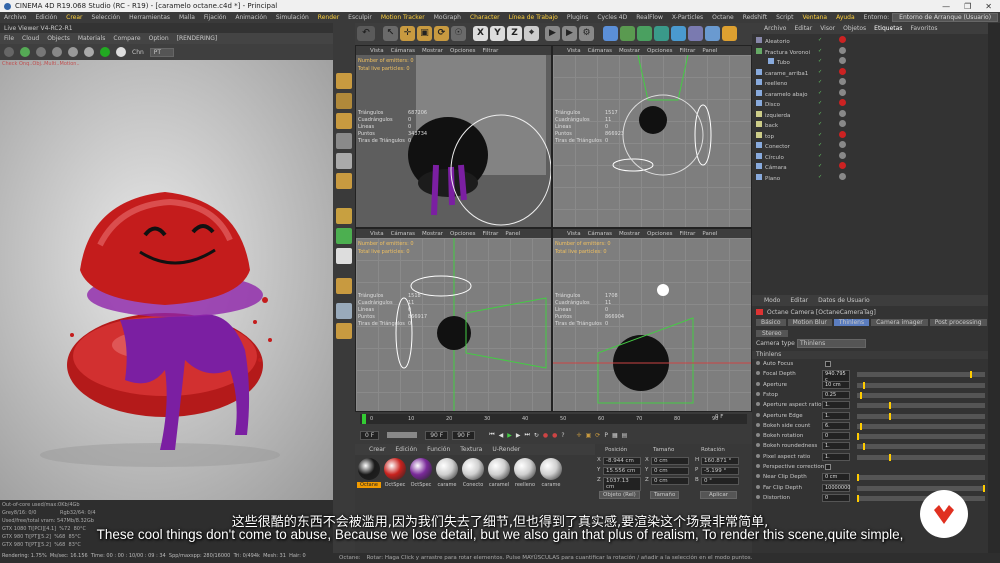  Describe the element at coordinates (30, 38) in the screenshot. I see `lv-menu-cloud: Cloud` at that location.